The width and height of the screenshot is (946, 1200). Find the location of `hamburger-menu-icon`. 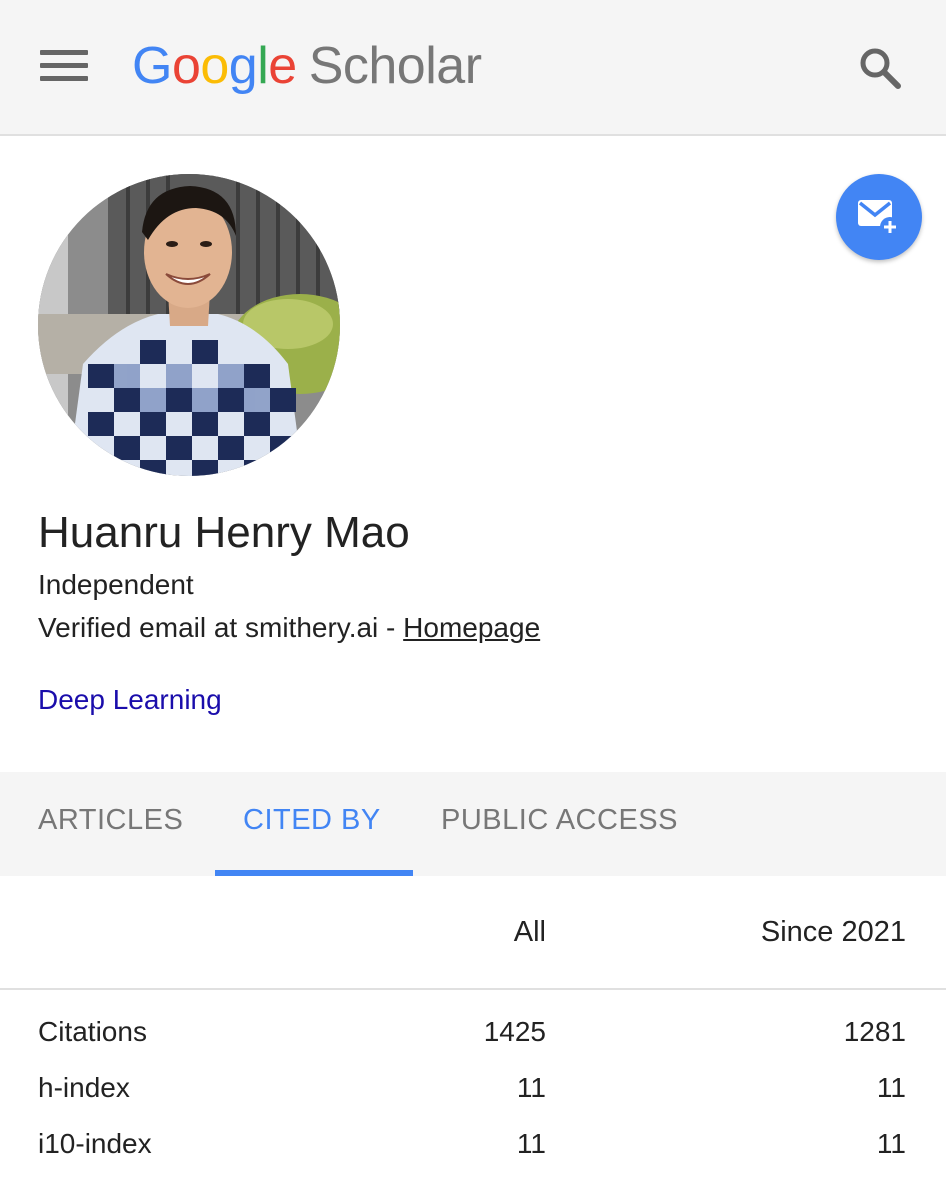

hamburger-menu-icon is located at coordinates (64, 66).